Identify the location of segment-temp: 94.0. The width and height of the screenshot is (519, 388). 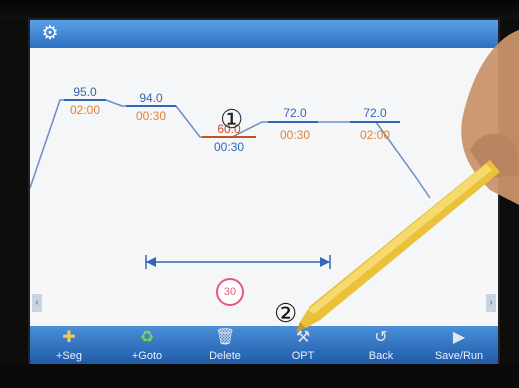
(151, 98).